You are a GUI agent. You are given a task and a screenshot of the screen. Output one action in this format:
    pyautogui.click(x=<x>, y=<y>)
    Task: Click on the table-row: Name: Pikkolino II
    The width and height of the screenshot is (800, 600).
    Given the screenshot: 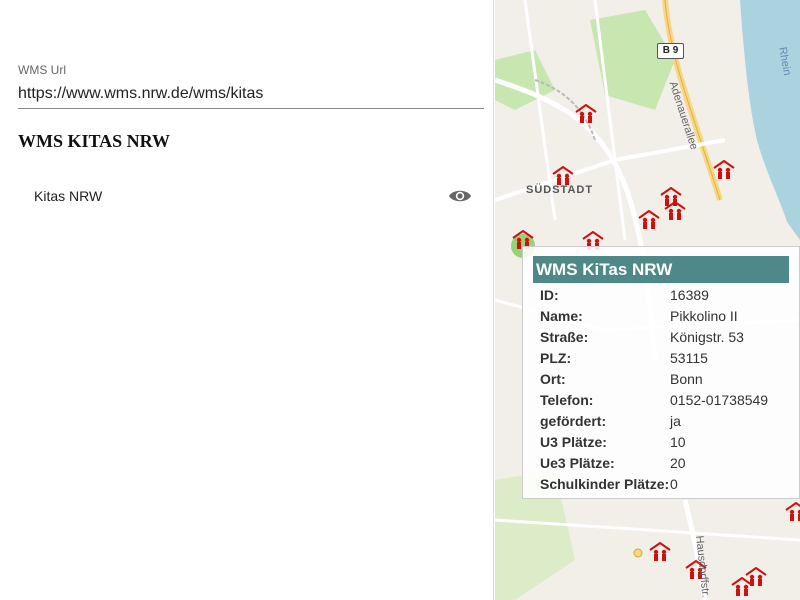 What is the action you would take?
    pyautogui.click(x=654, y=318)
    